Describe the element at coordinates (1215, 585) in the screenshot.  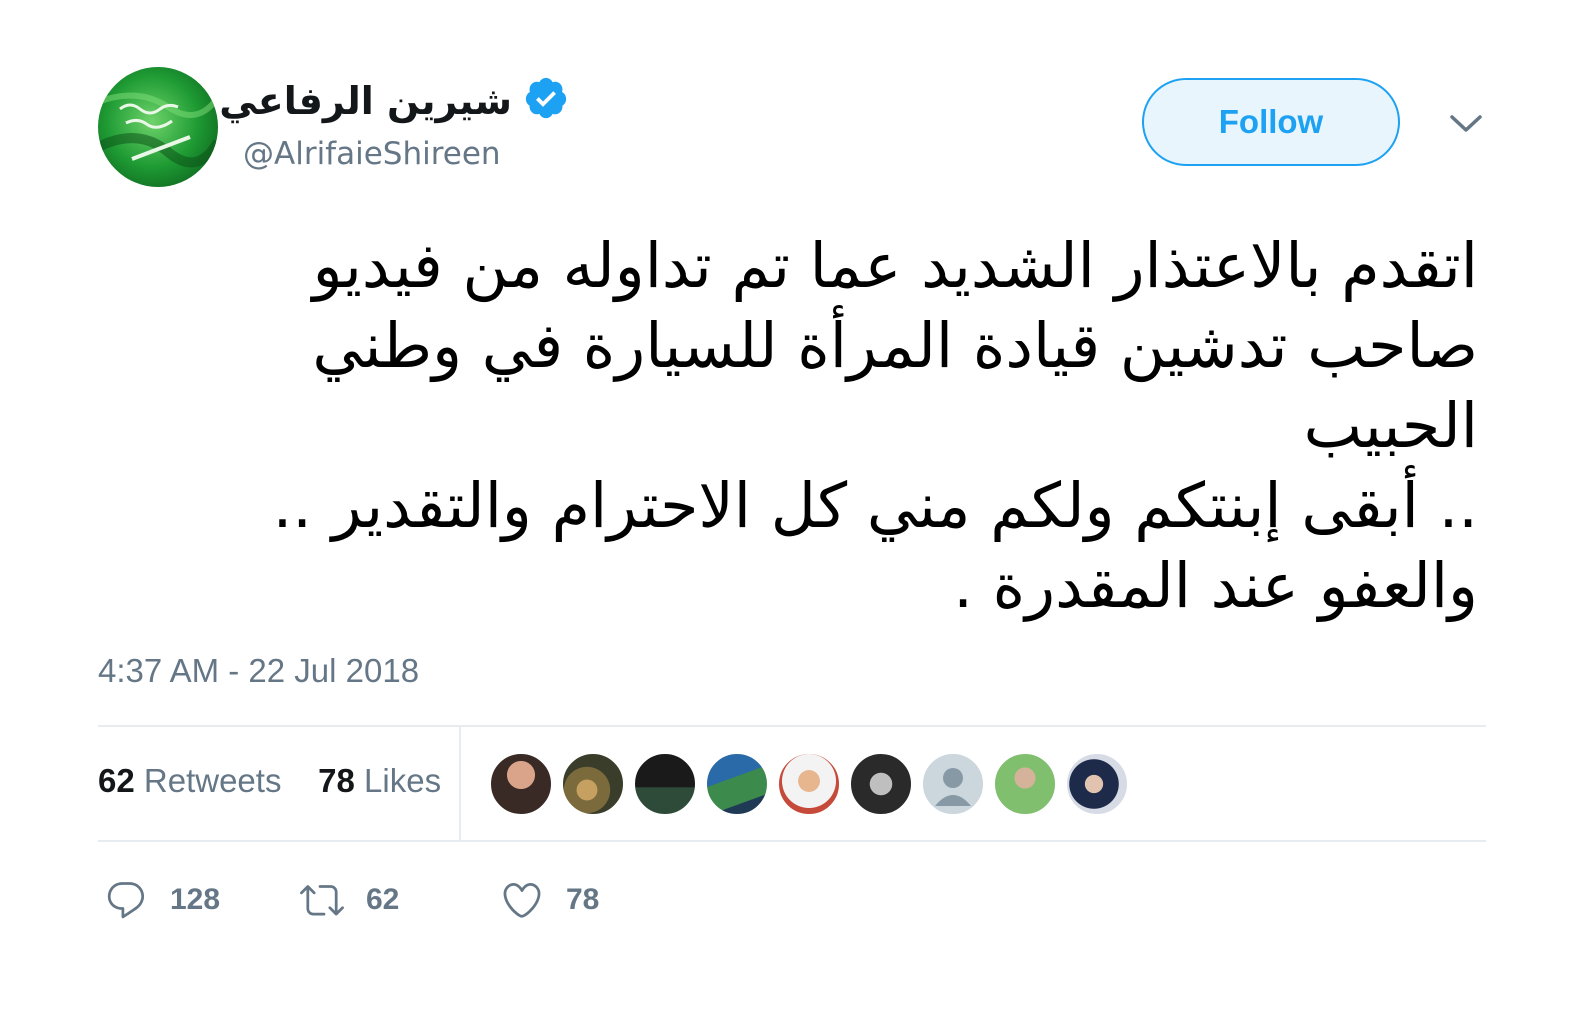
I see `tweet-line: والعفو عند المقدرة .` at that location.